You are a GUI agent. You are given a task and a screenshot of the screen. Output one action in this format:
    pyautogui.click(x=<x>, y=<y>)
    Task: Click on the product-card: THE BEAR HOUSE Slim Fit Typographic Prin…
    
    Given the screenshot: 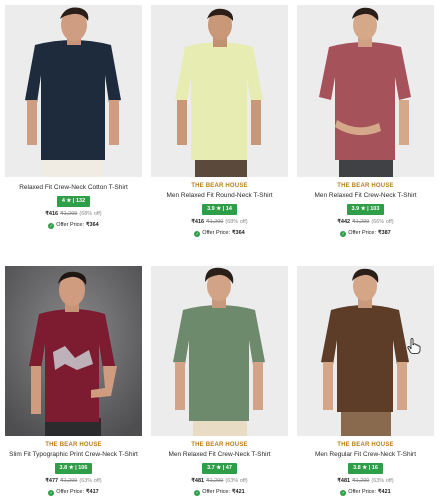 What is the action you would take?
    pyautogui.click(x=73, y=383)
    